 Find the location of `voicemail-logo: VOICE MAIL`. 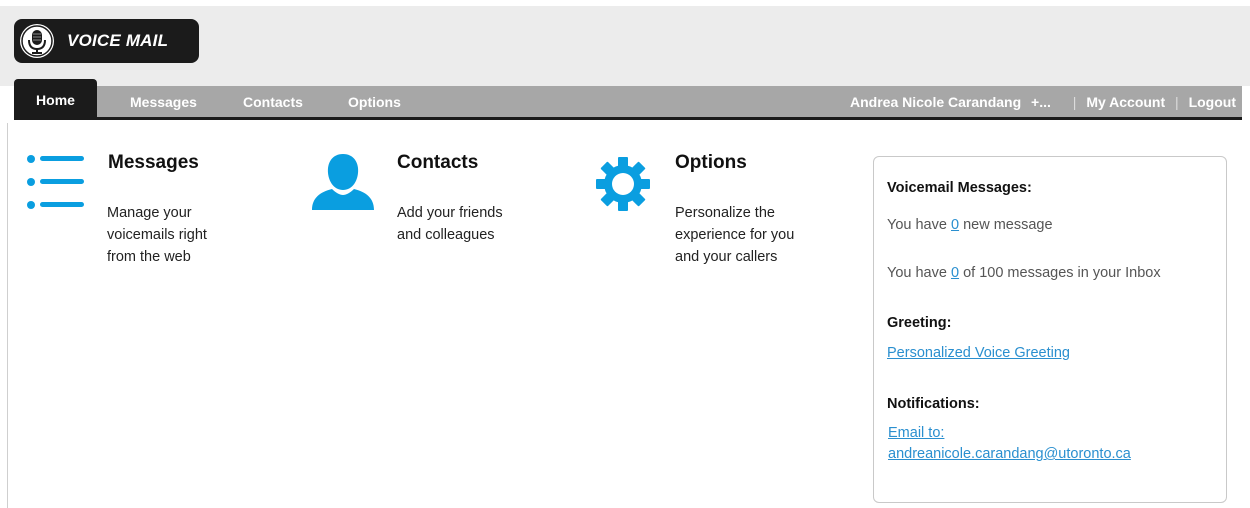

voicemail-logo: VOICE MAIL is located at coordinates (106, 41).